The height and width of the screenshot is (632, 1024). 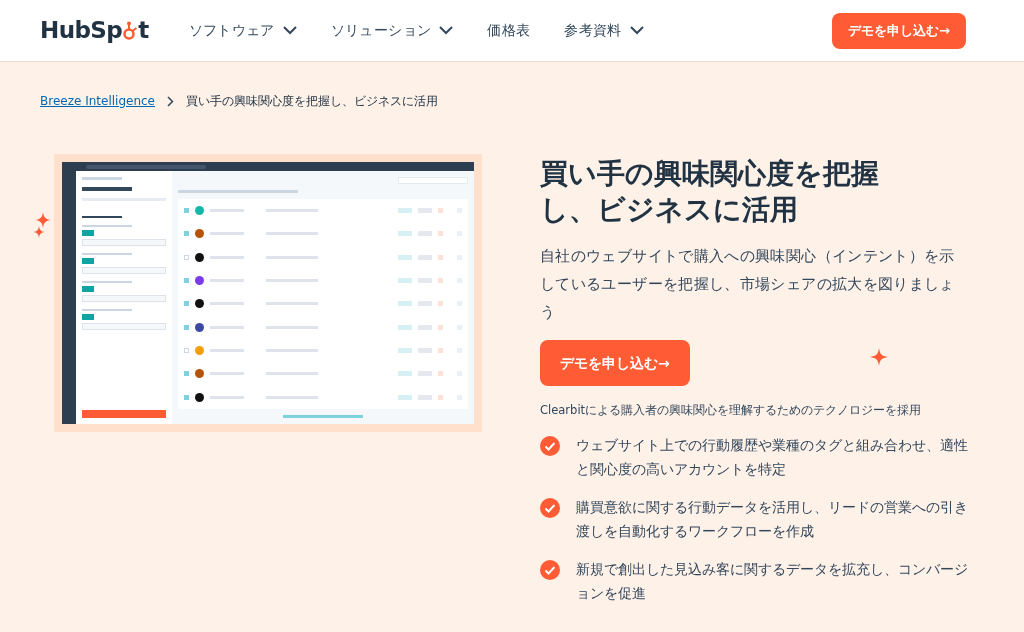 What do you see at coordinates (604, 30) in the screenshot?
I see `nav-link: 参考資料` at bounding box center [604, 30].